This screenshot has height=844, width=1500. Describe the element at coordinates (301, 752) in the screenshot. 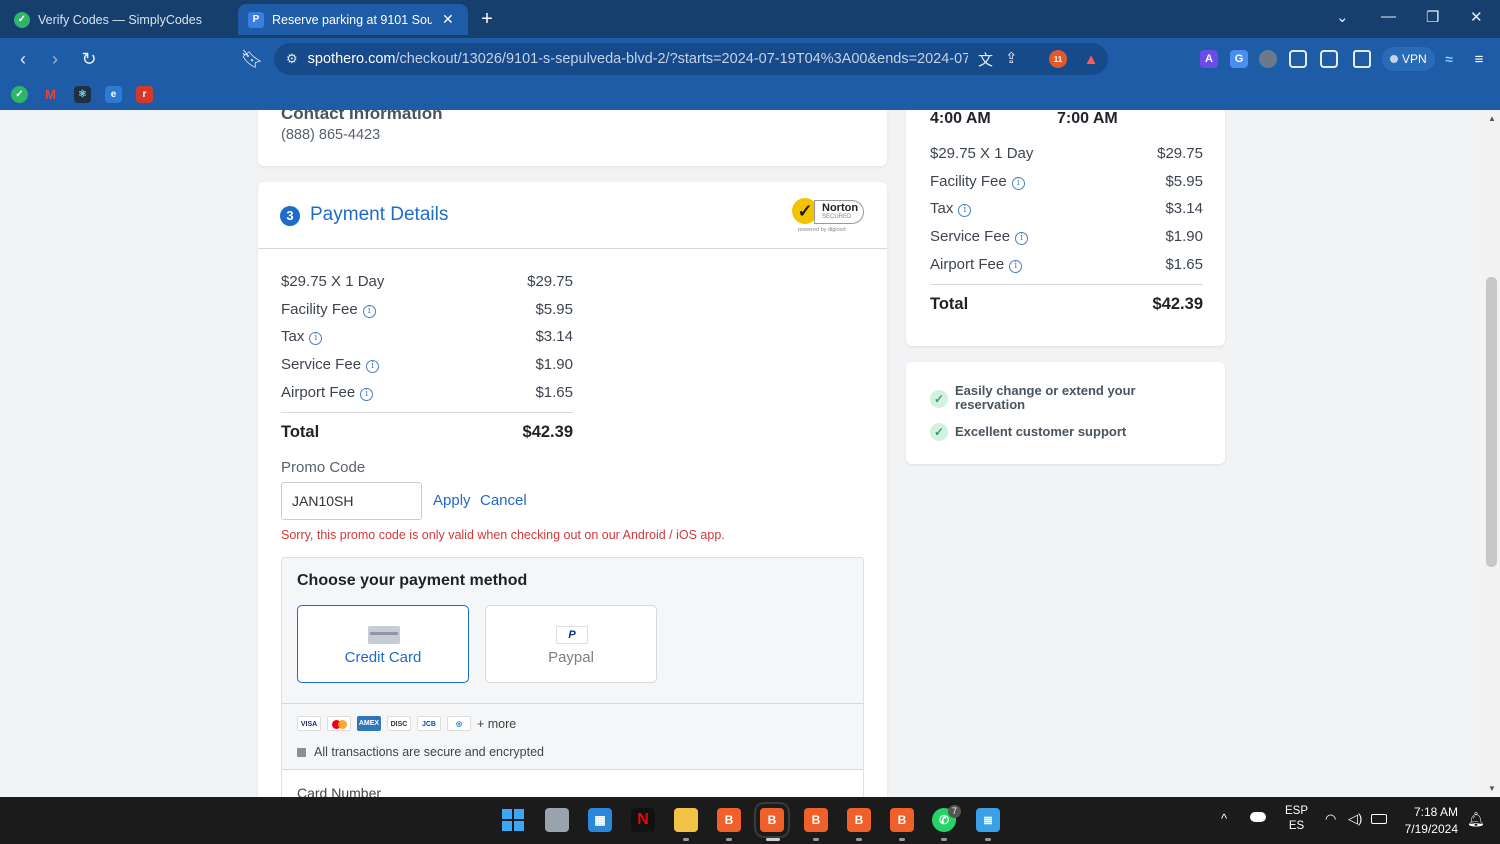

I see `lock-icon` at that location.